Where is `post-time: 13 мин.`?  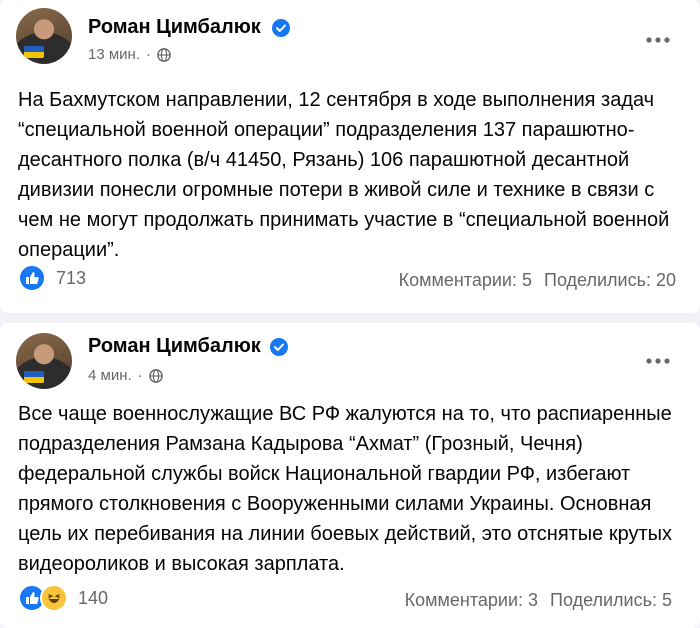
post-time: 13 мин. is located at coordinates (114, 54).